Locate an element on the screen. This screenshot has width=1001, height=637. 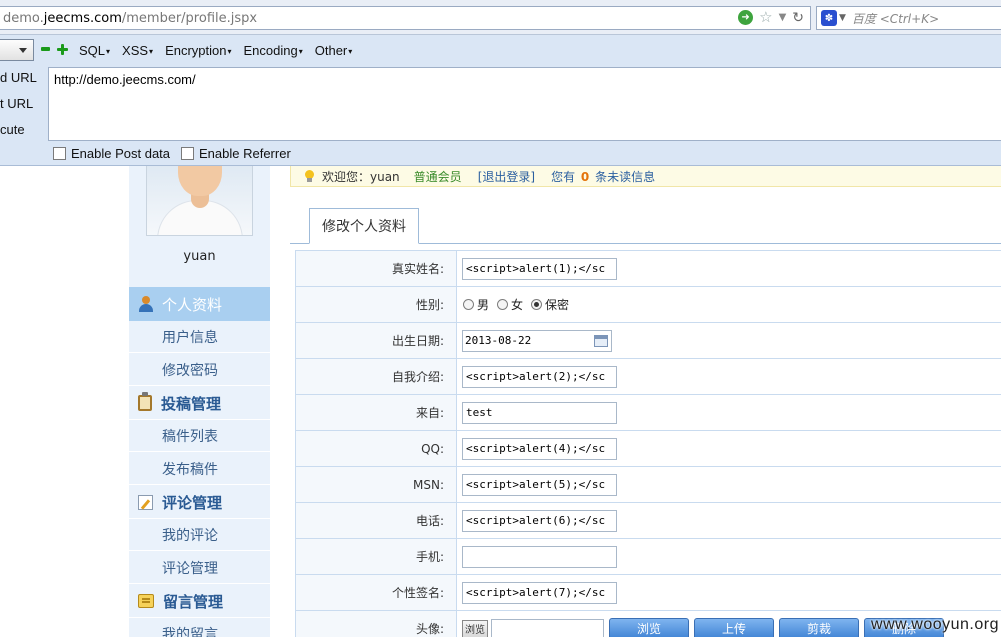
logout-link: [退出登录] is located at coordinates (506, 176).